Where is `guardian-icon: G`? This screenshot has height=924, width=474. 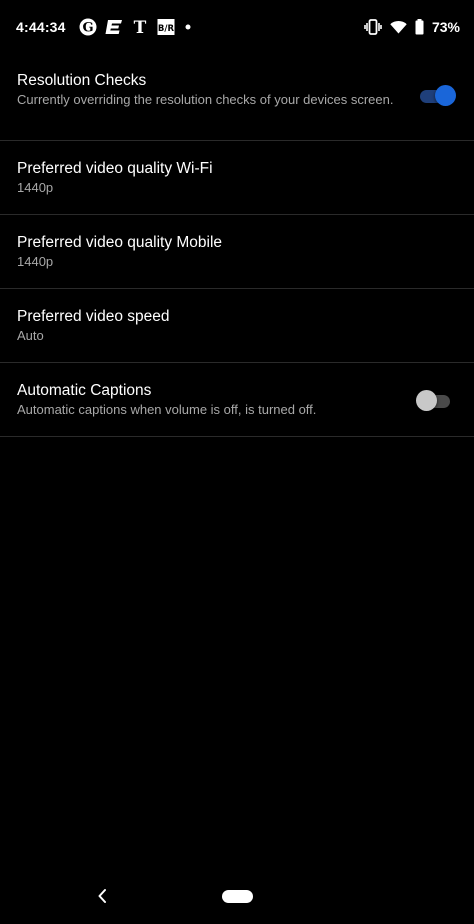
guardian-icon: G is located at coordinates (88, 27).